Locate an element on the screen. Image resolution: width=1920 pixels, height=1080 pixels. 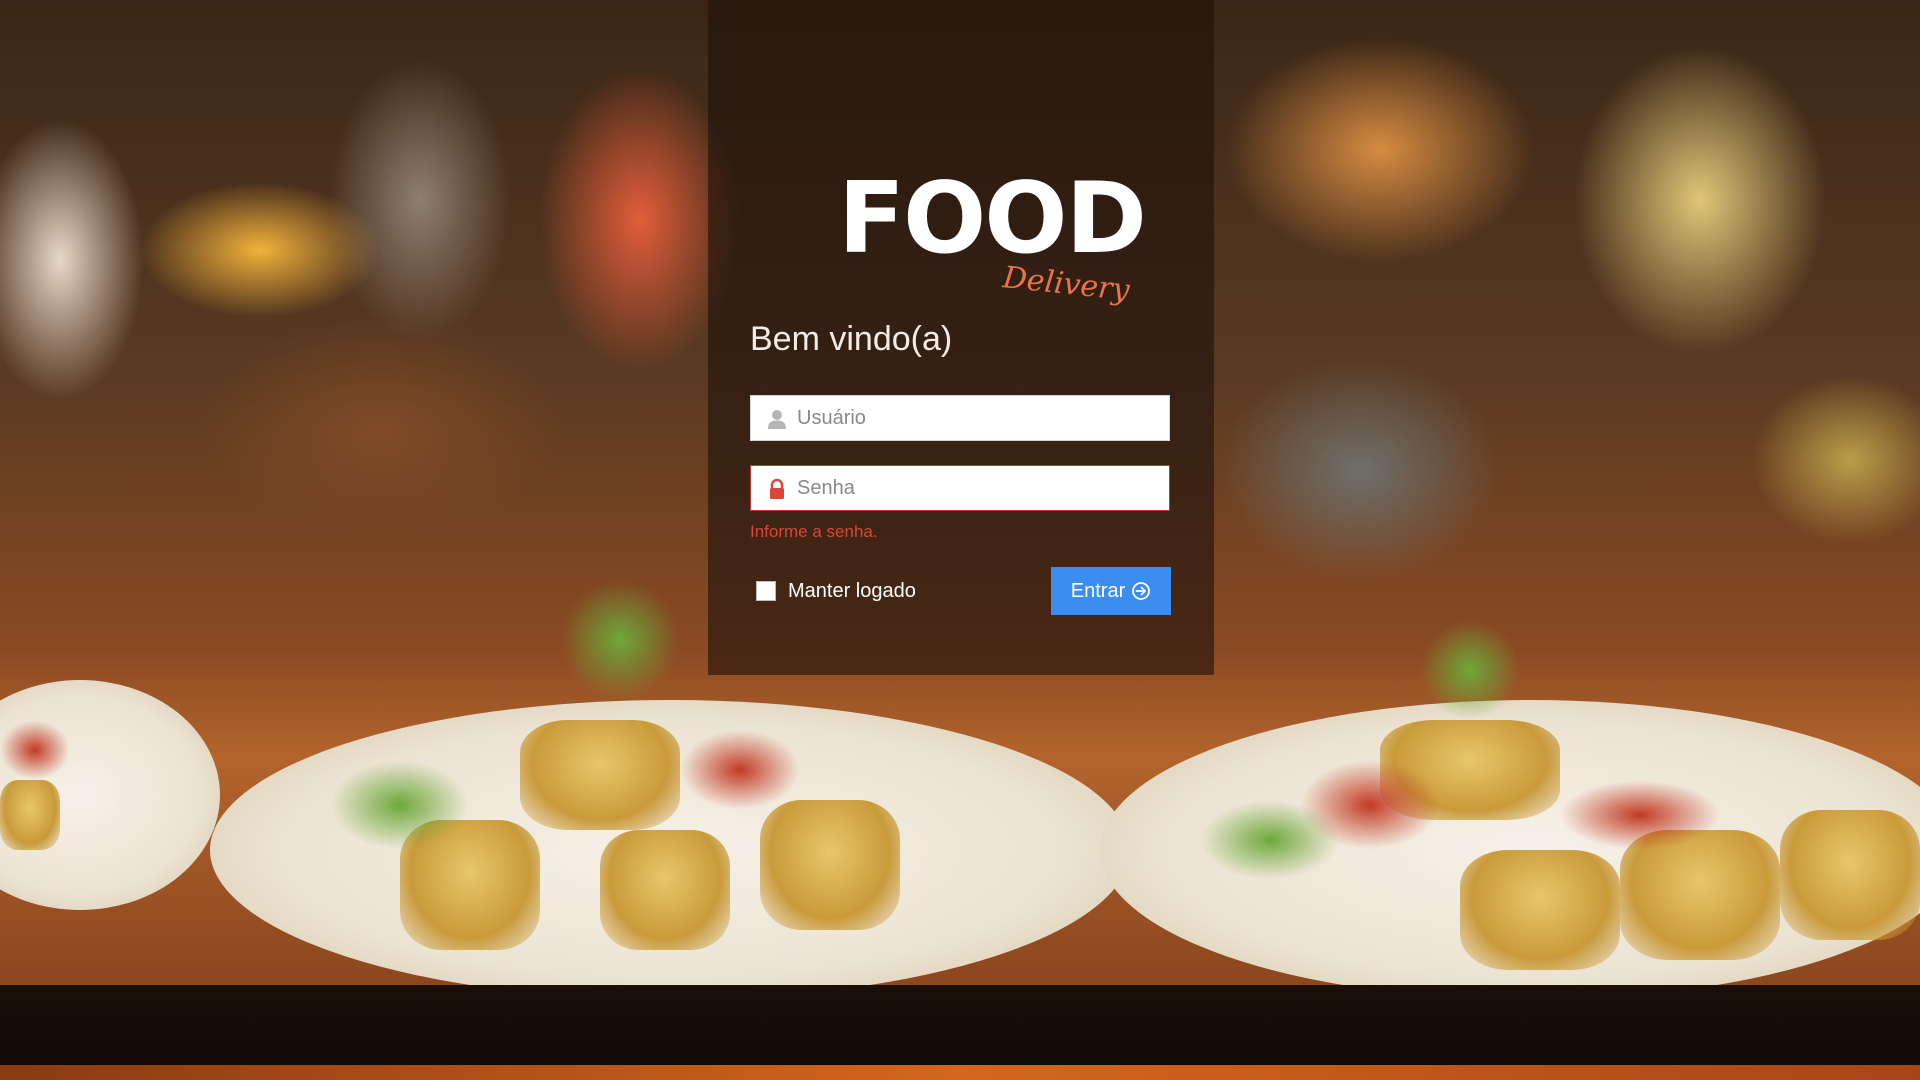
password-error-message: Informe a senha. is located at coordinates (814, 531).